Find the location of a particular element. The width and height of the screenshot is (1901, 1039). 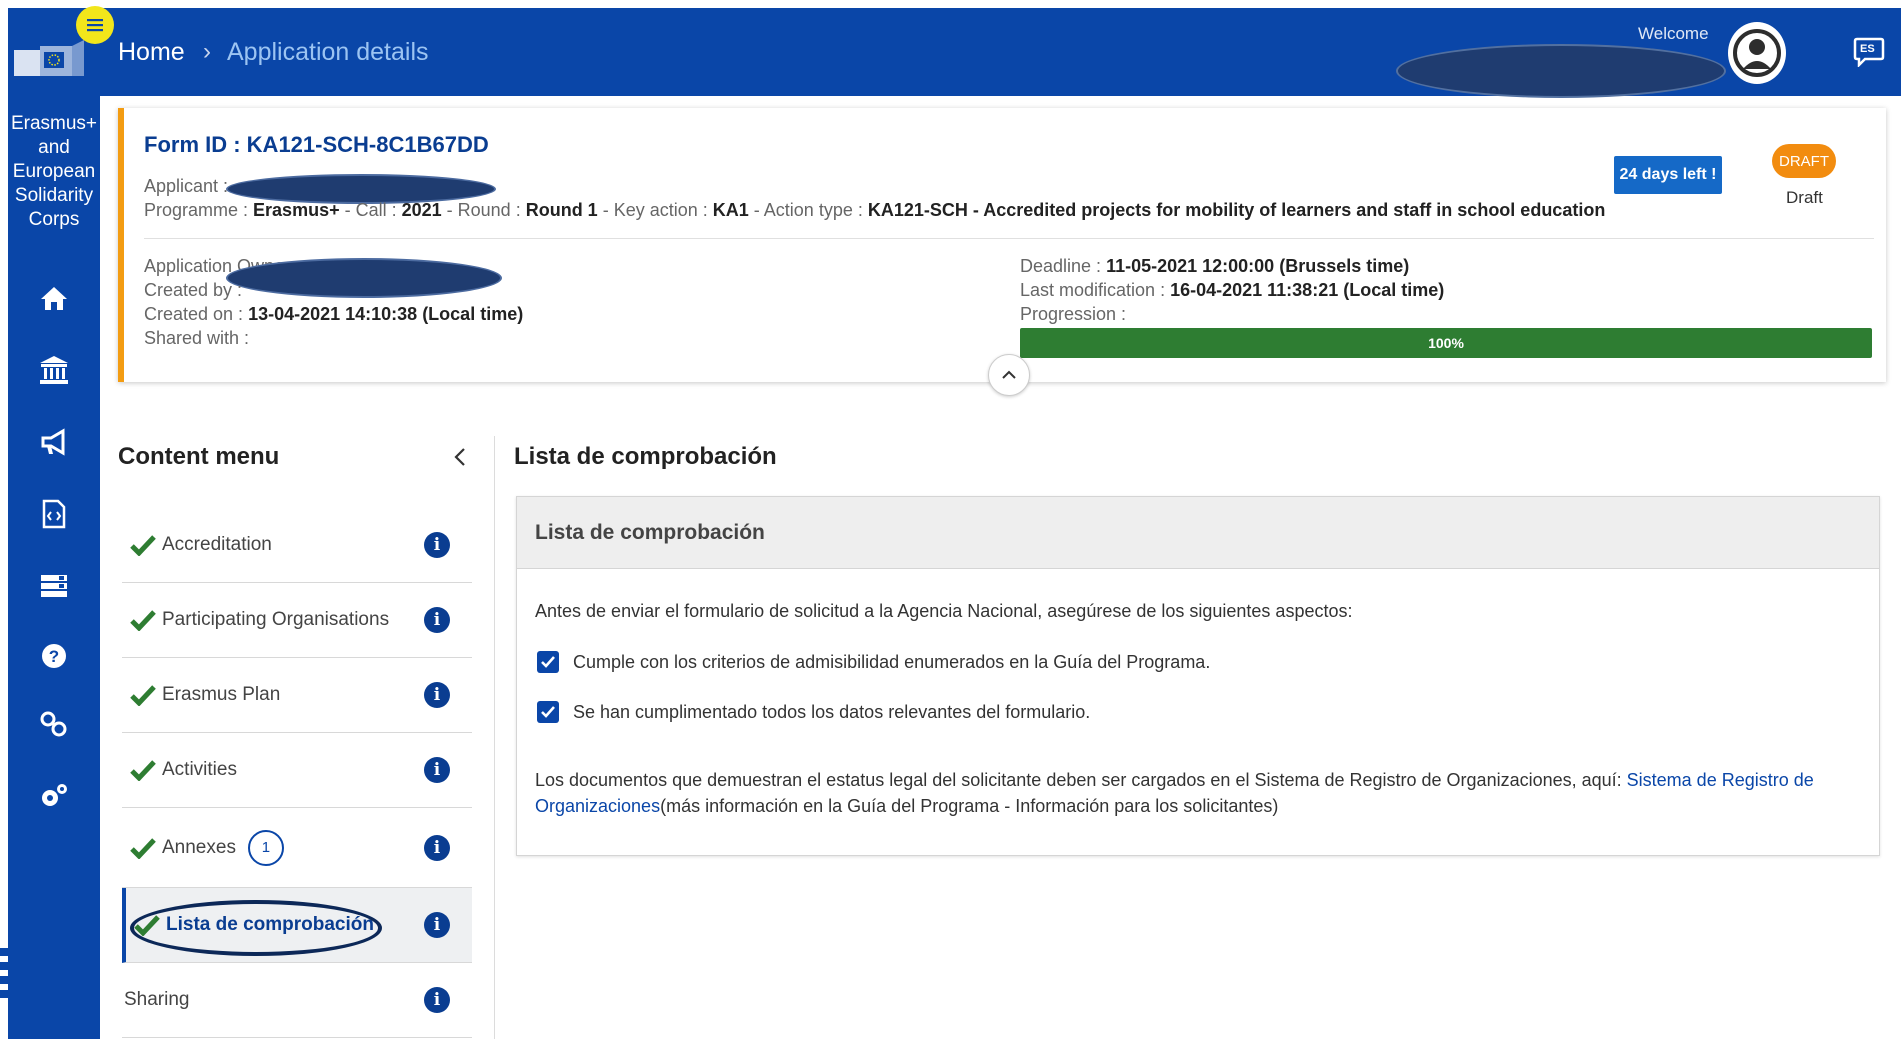

content-menu-item-sharing: Sharing i is located at coordinates (297, 1000).